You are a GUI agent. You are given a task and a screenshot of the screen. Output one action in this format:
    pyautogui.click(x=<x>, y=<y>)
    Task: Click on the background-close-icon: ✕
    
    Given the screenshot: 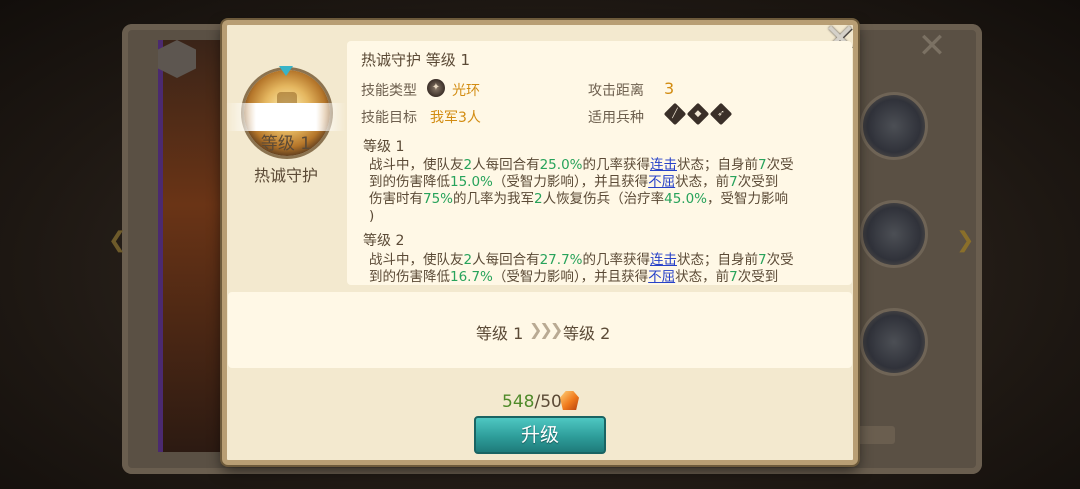 What is the action you would take?
    pyautogui.click(x=932, y=46)
    